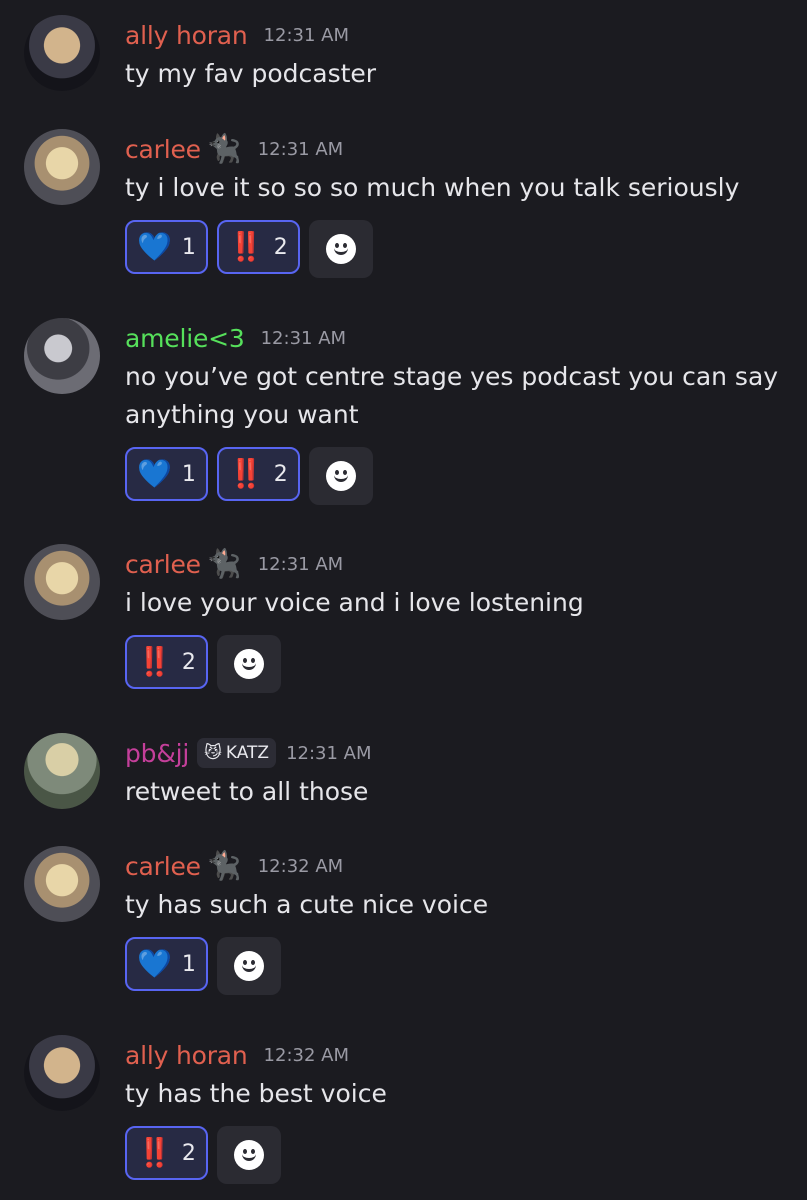 The width and height of the screenshot is (807, 1200). What do you see at coordinates (185, 338) in the screenshot?
I see `author-name: amelie<3` at bounding box center [185, 338].